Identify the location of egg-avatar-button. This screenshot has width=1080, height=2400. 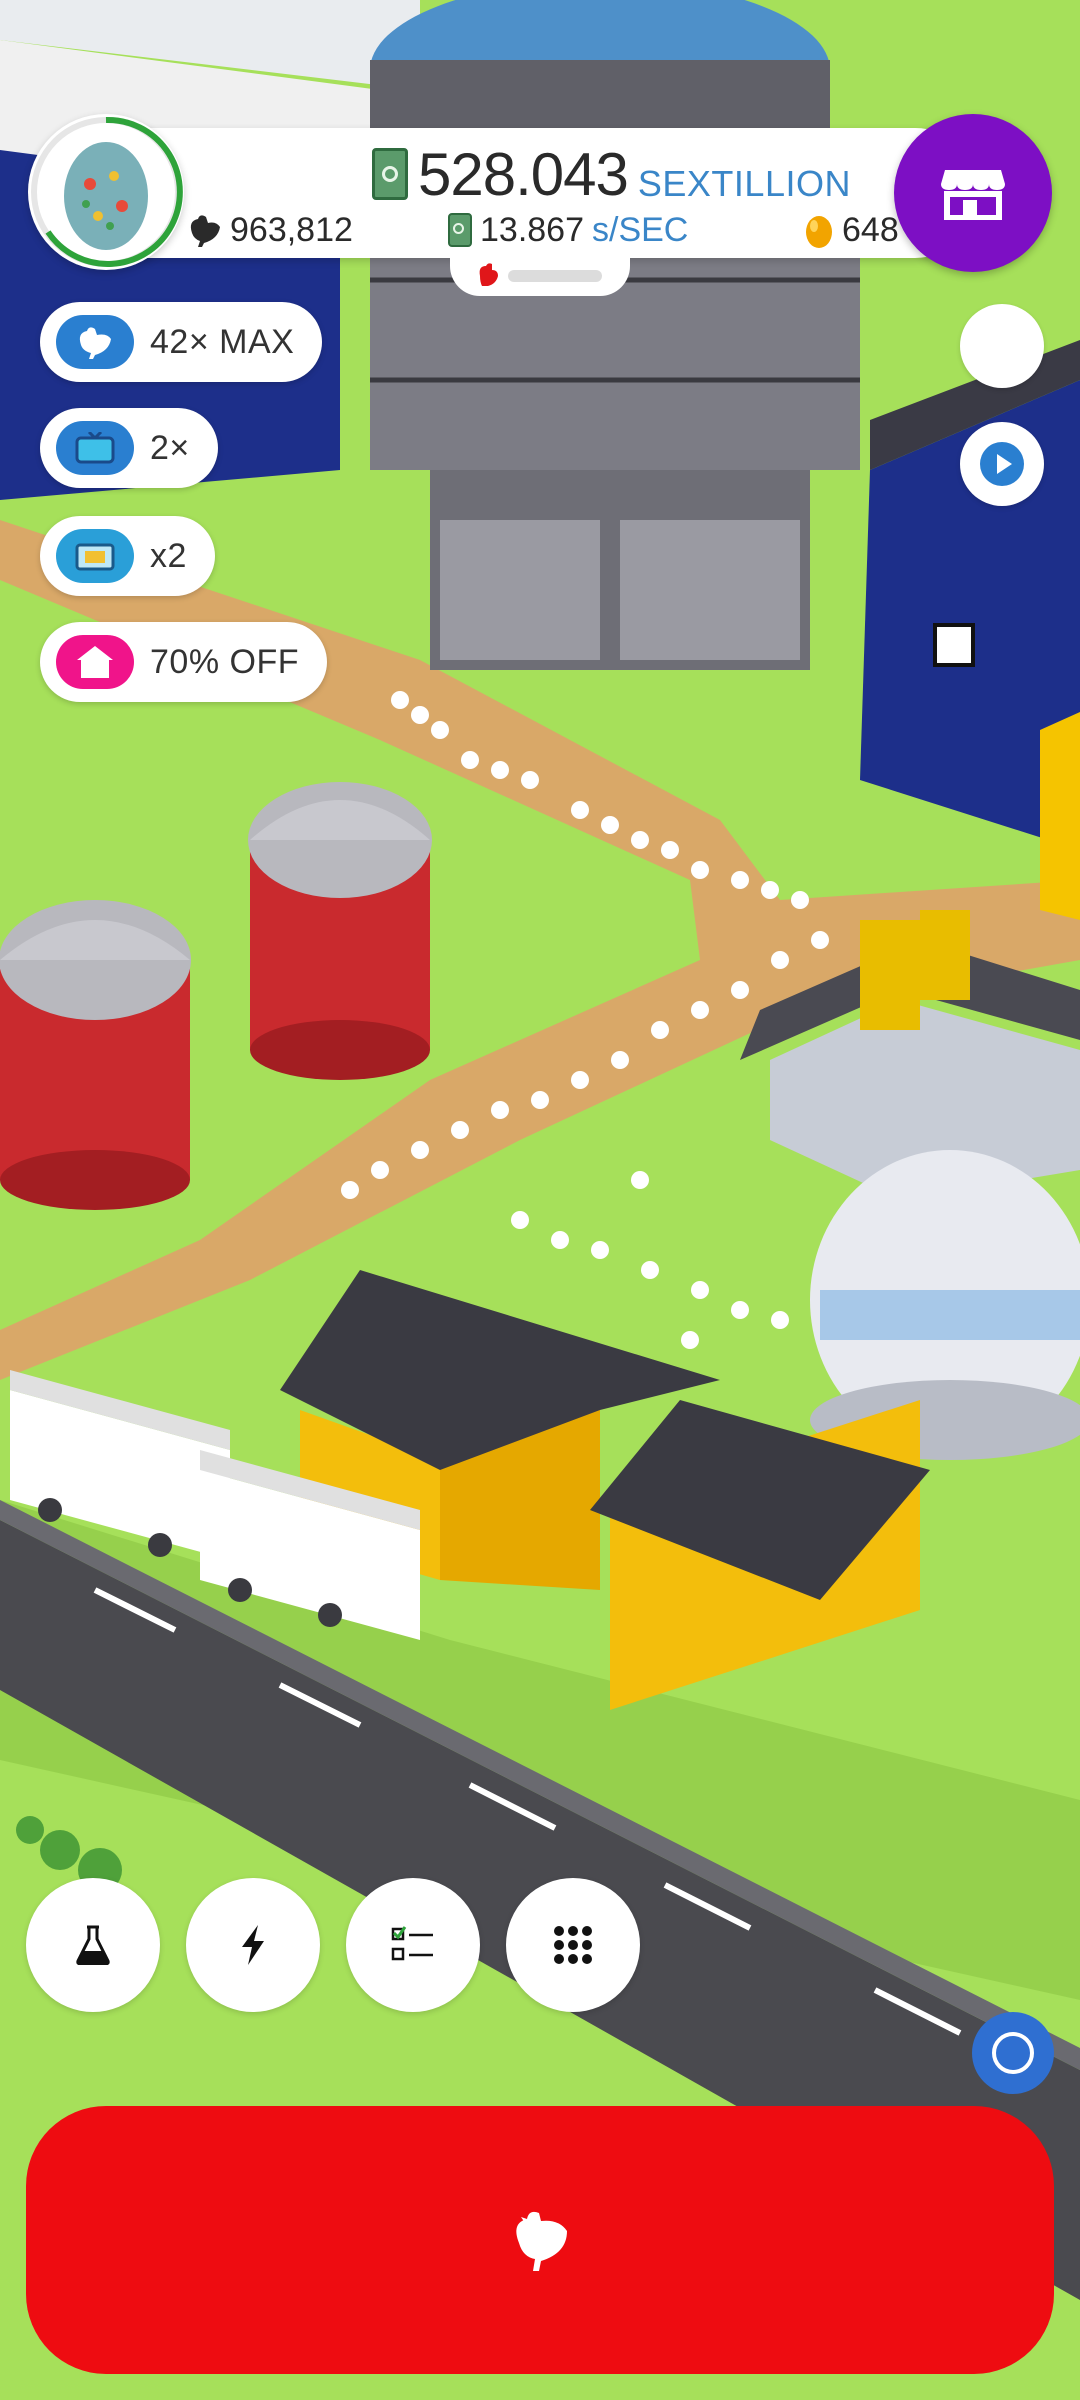
(106, 192).